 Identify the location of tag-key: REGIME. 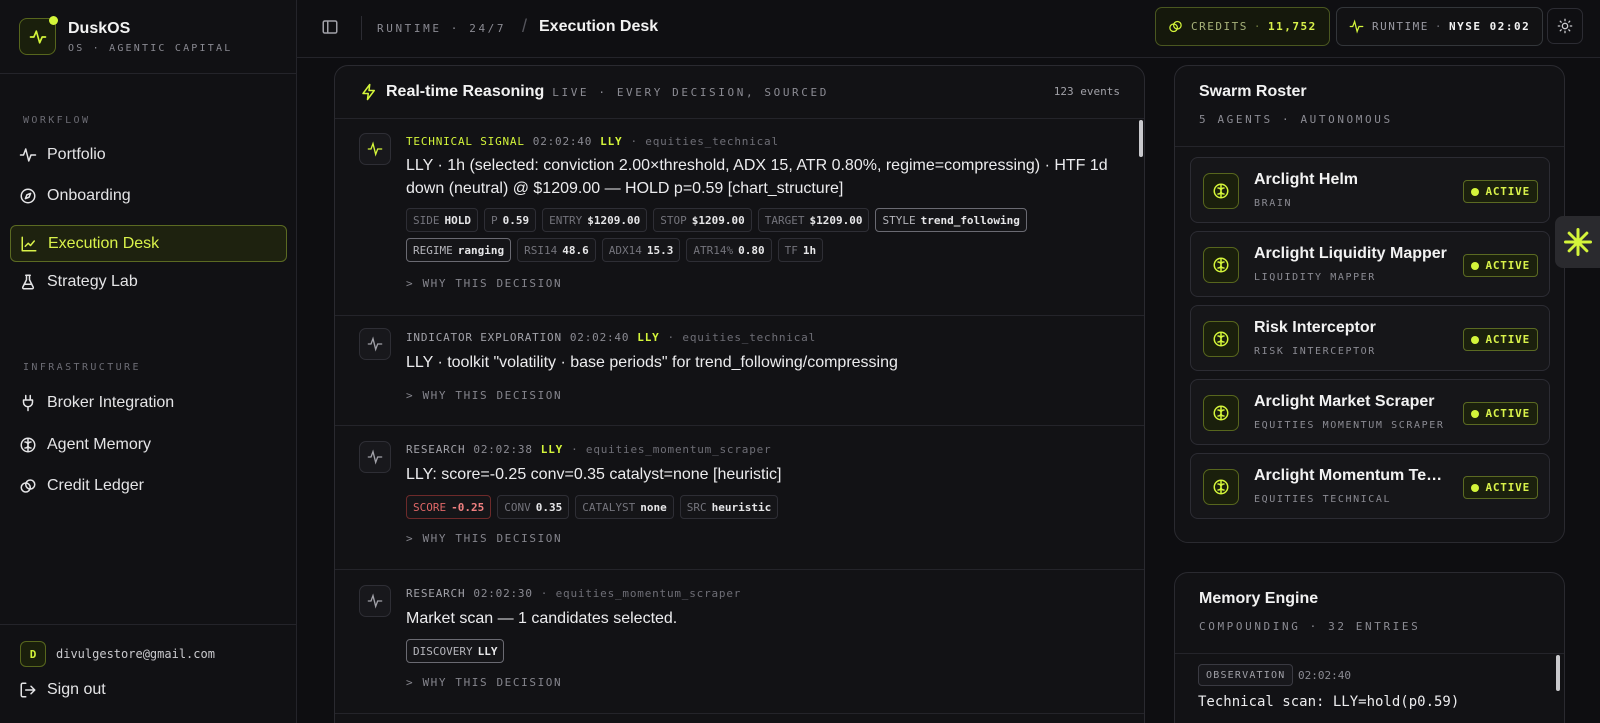
(433, 250).